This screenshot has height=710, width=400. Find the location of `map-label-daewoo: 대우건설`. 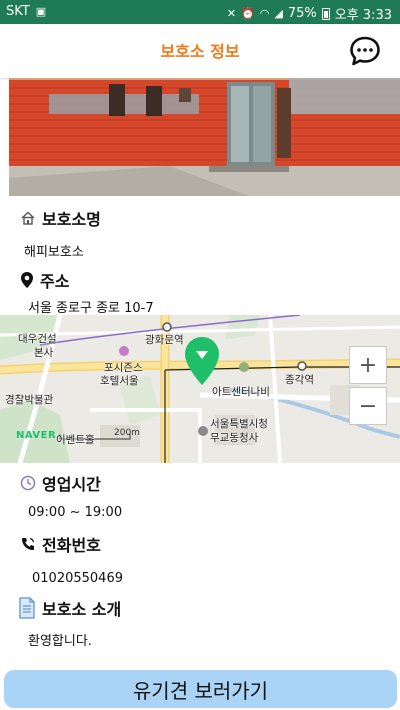

map-label-daewoo: 대우건설 is located at coordinates (37, 339).